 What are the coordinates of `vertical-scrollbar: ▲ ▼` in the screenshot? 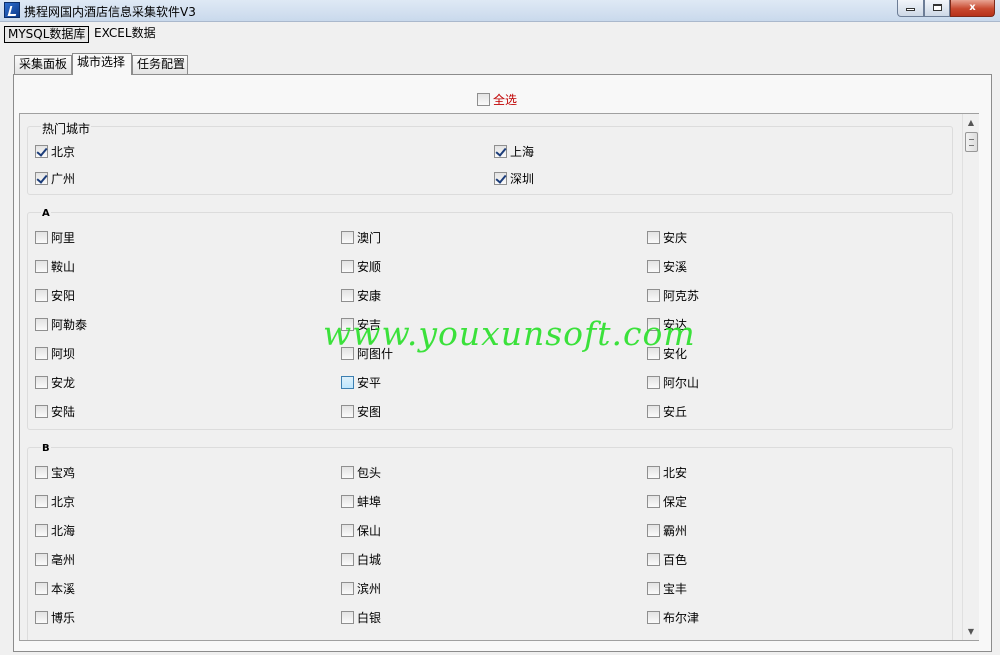 It's located at (970, 377).